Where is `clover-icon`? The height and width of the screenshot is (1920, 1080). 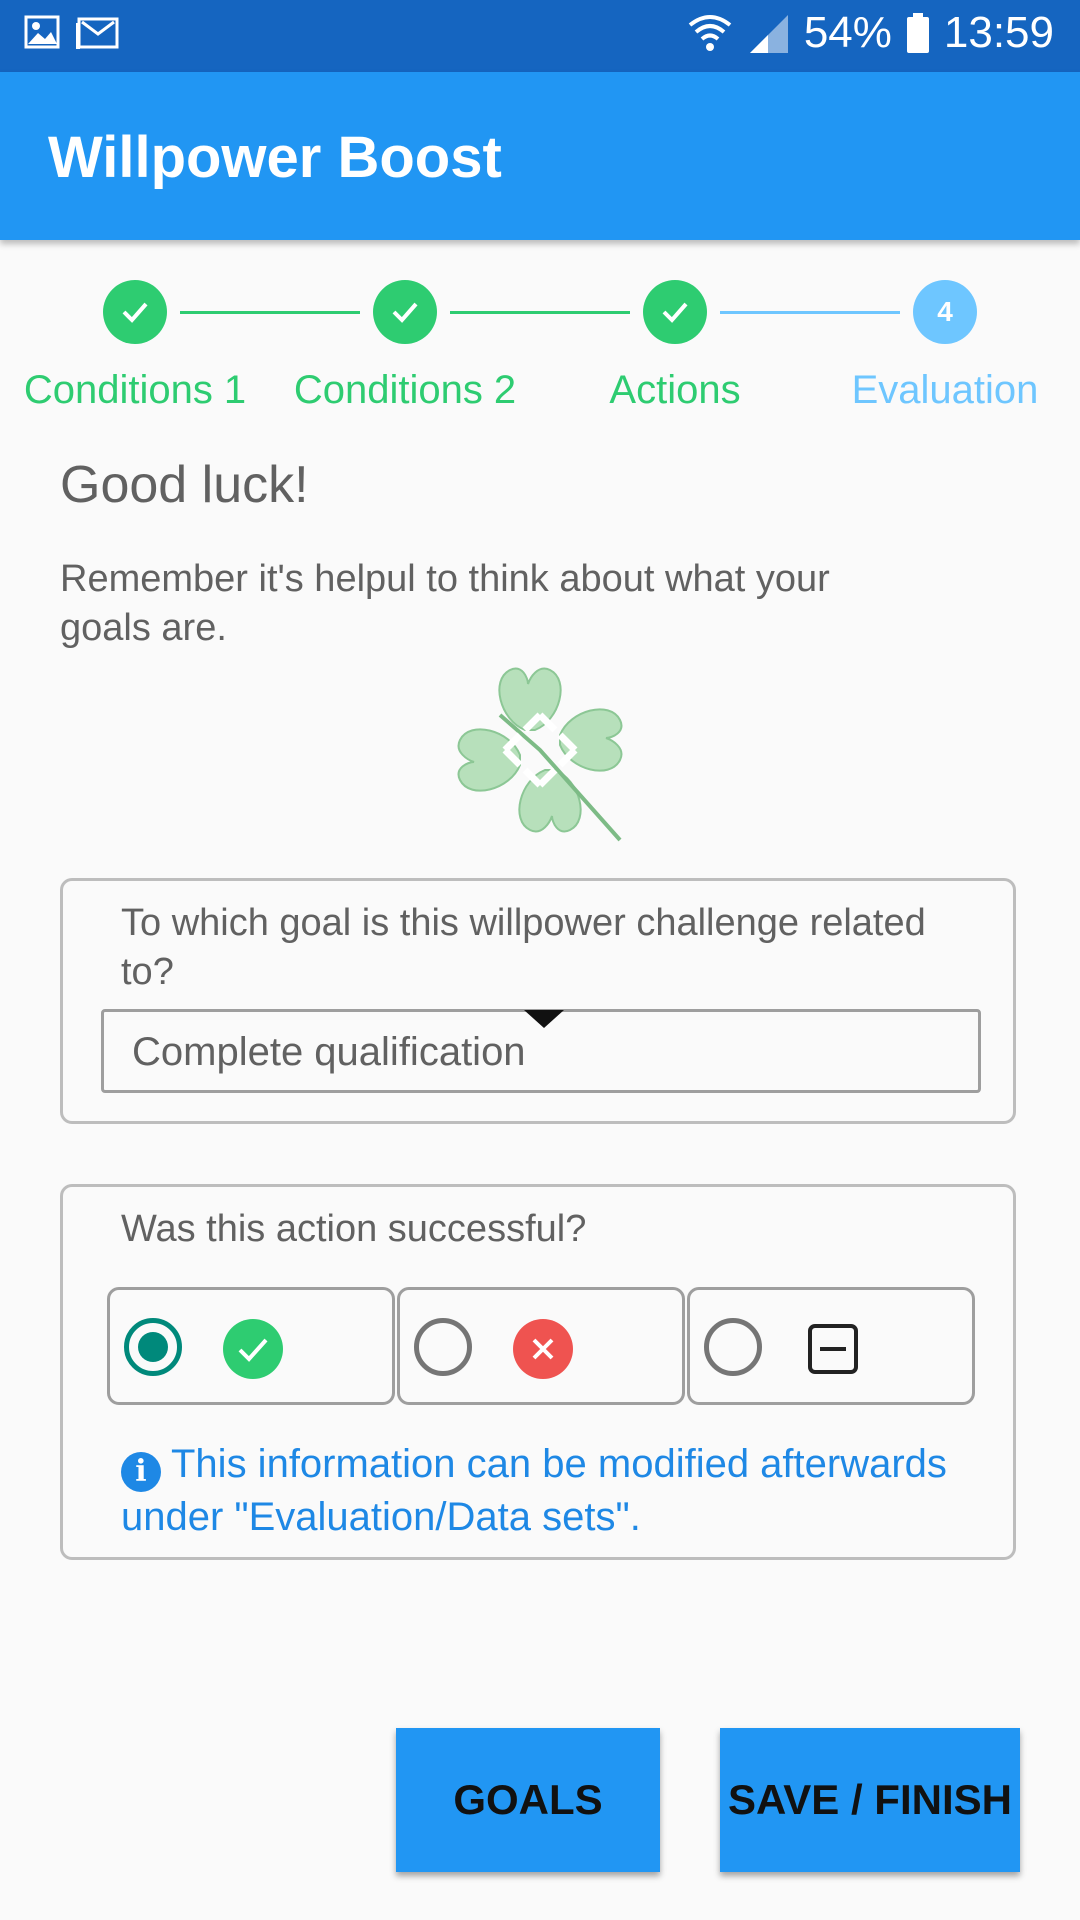 clover-icon is located at coordinates (540, 754).